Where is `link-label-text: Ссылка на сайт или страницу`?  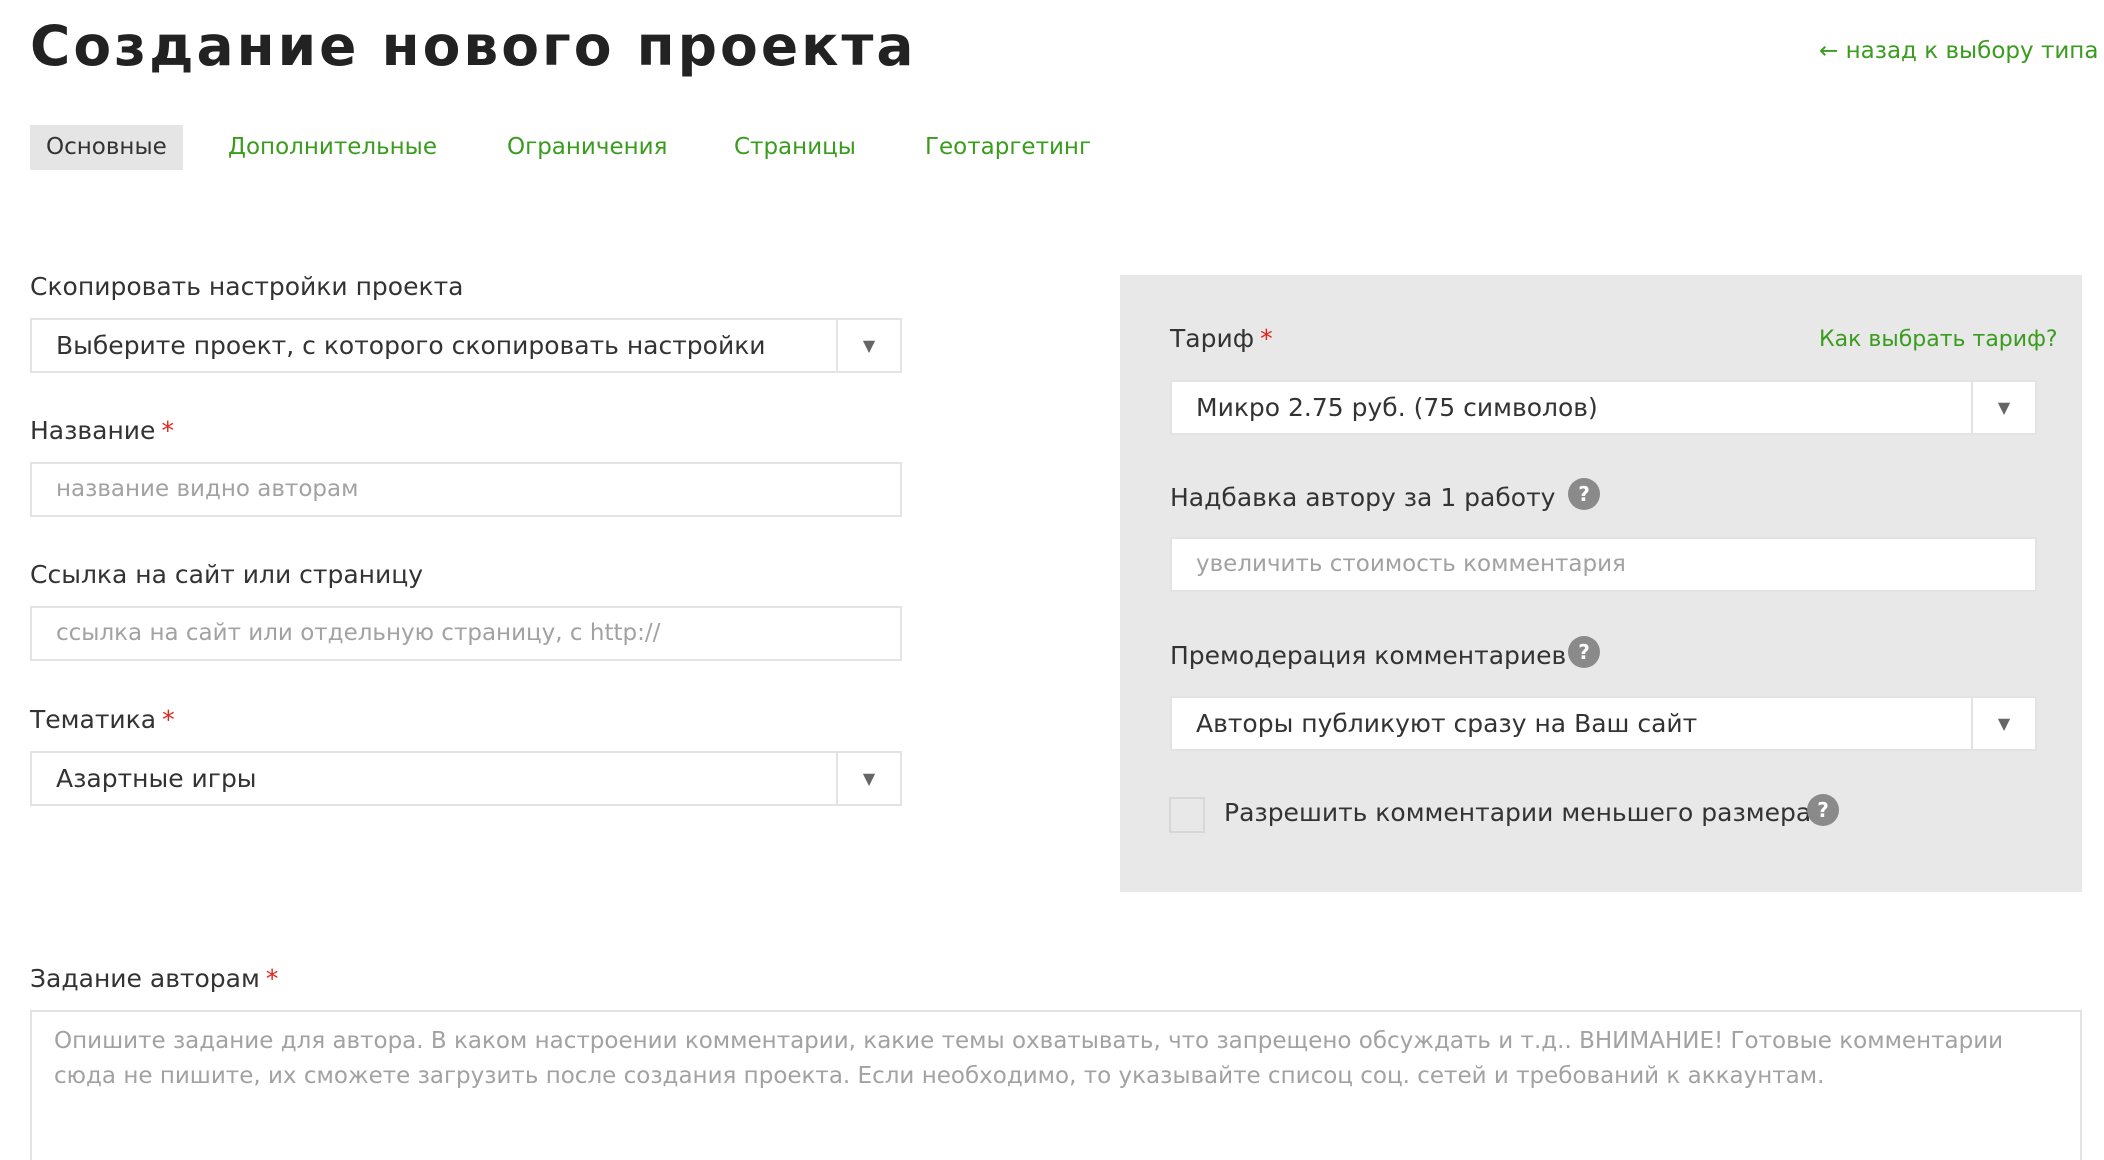
link-label-text: Ссылка на сайт или страницу is located at coordinates (227, 574).